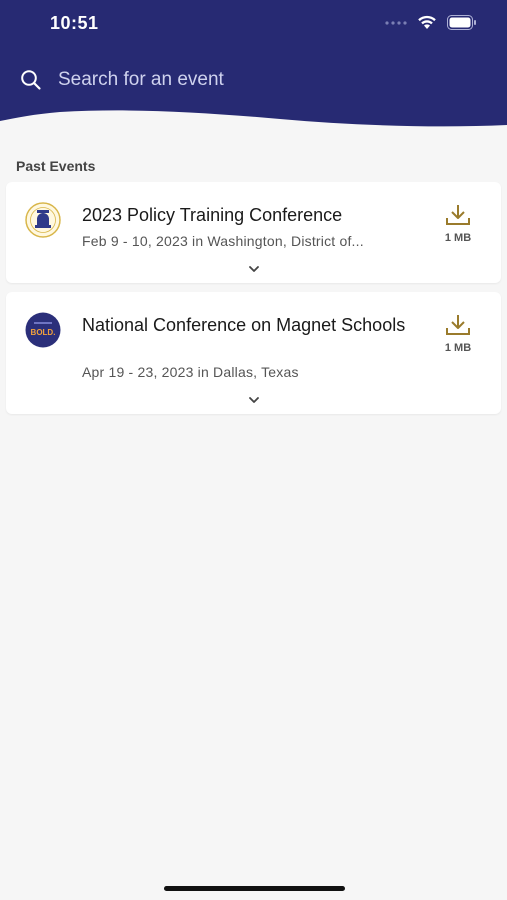 The image size is (507, 900). Describe the element at coordinates (427, 22) in the screenshot. I see `wifi-icon` at that location.